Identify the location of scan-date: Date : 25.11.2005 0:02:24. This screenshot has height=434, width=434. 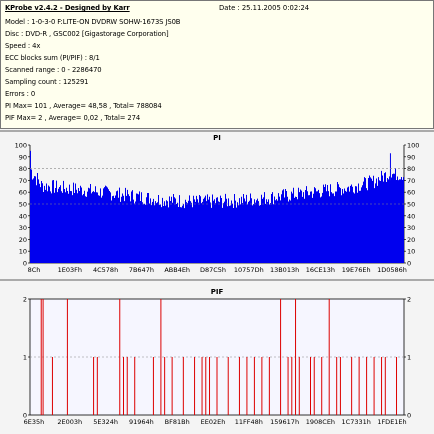
(264, 8).